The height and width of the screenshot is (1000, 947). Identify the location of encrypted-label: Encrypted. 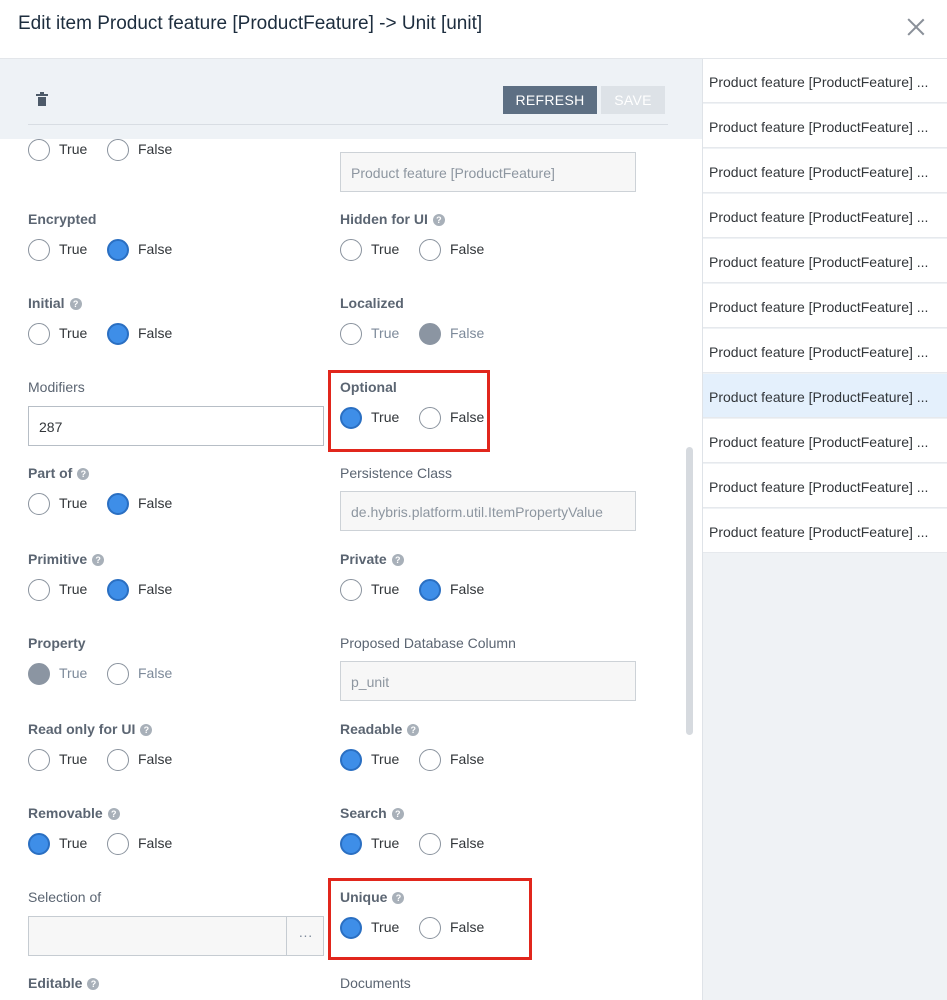
(62, 219).